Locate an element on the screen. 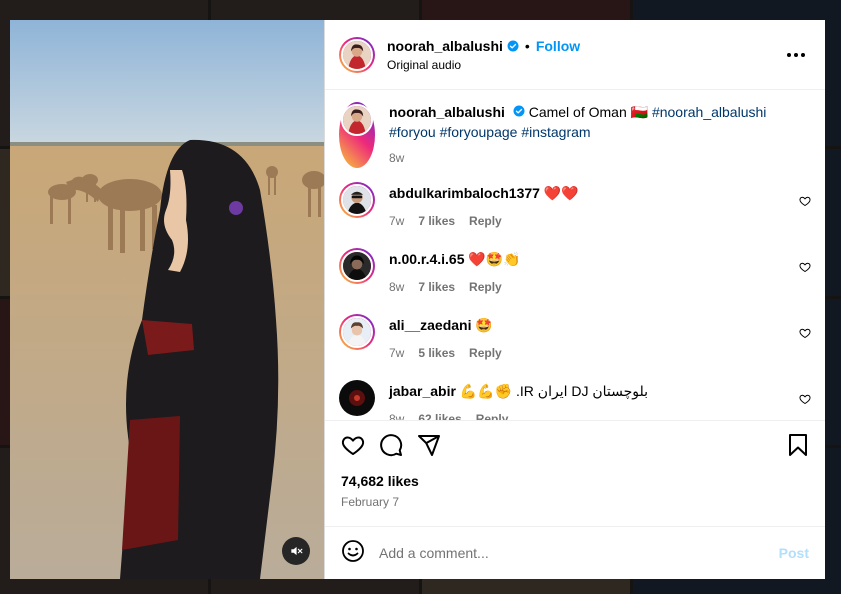 Image resolution: width=841 pixels, height=594 pixels. comment-item: n.00.r.4.i.65 ❤️🤩👏 8w 7 likes Reply is located at coordinates (575, 267).